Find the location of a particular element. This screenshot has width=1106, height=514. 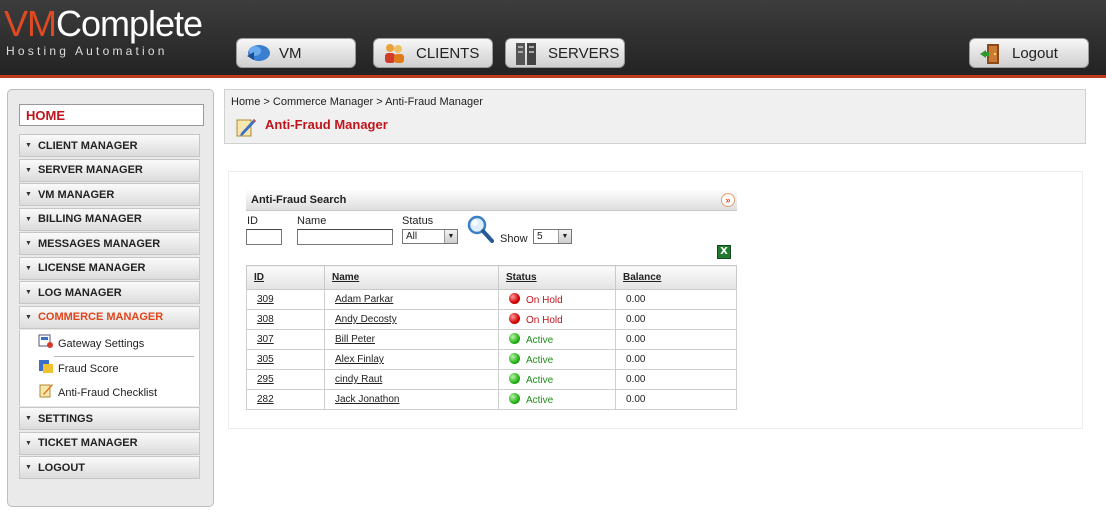

status-select: All ▼ is located at coordinates (430, 236).